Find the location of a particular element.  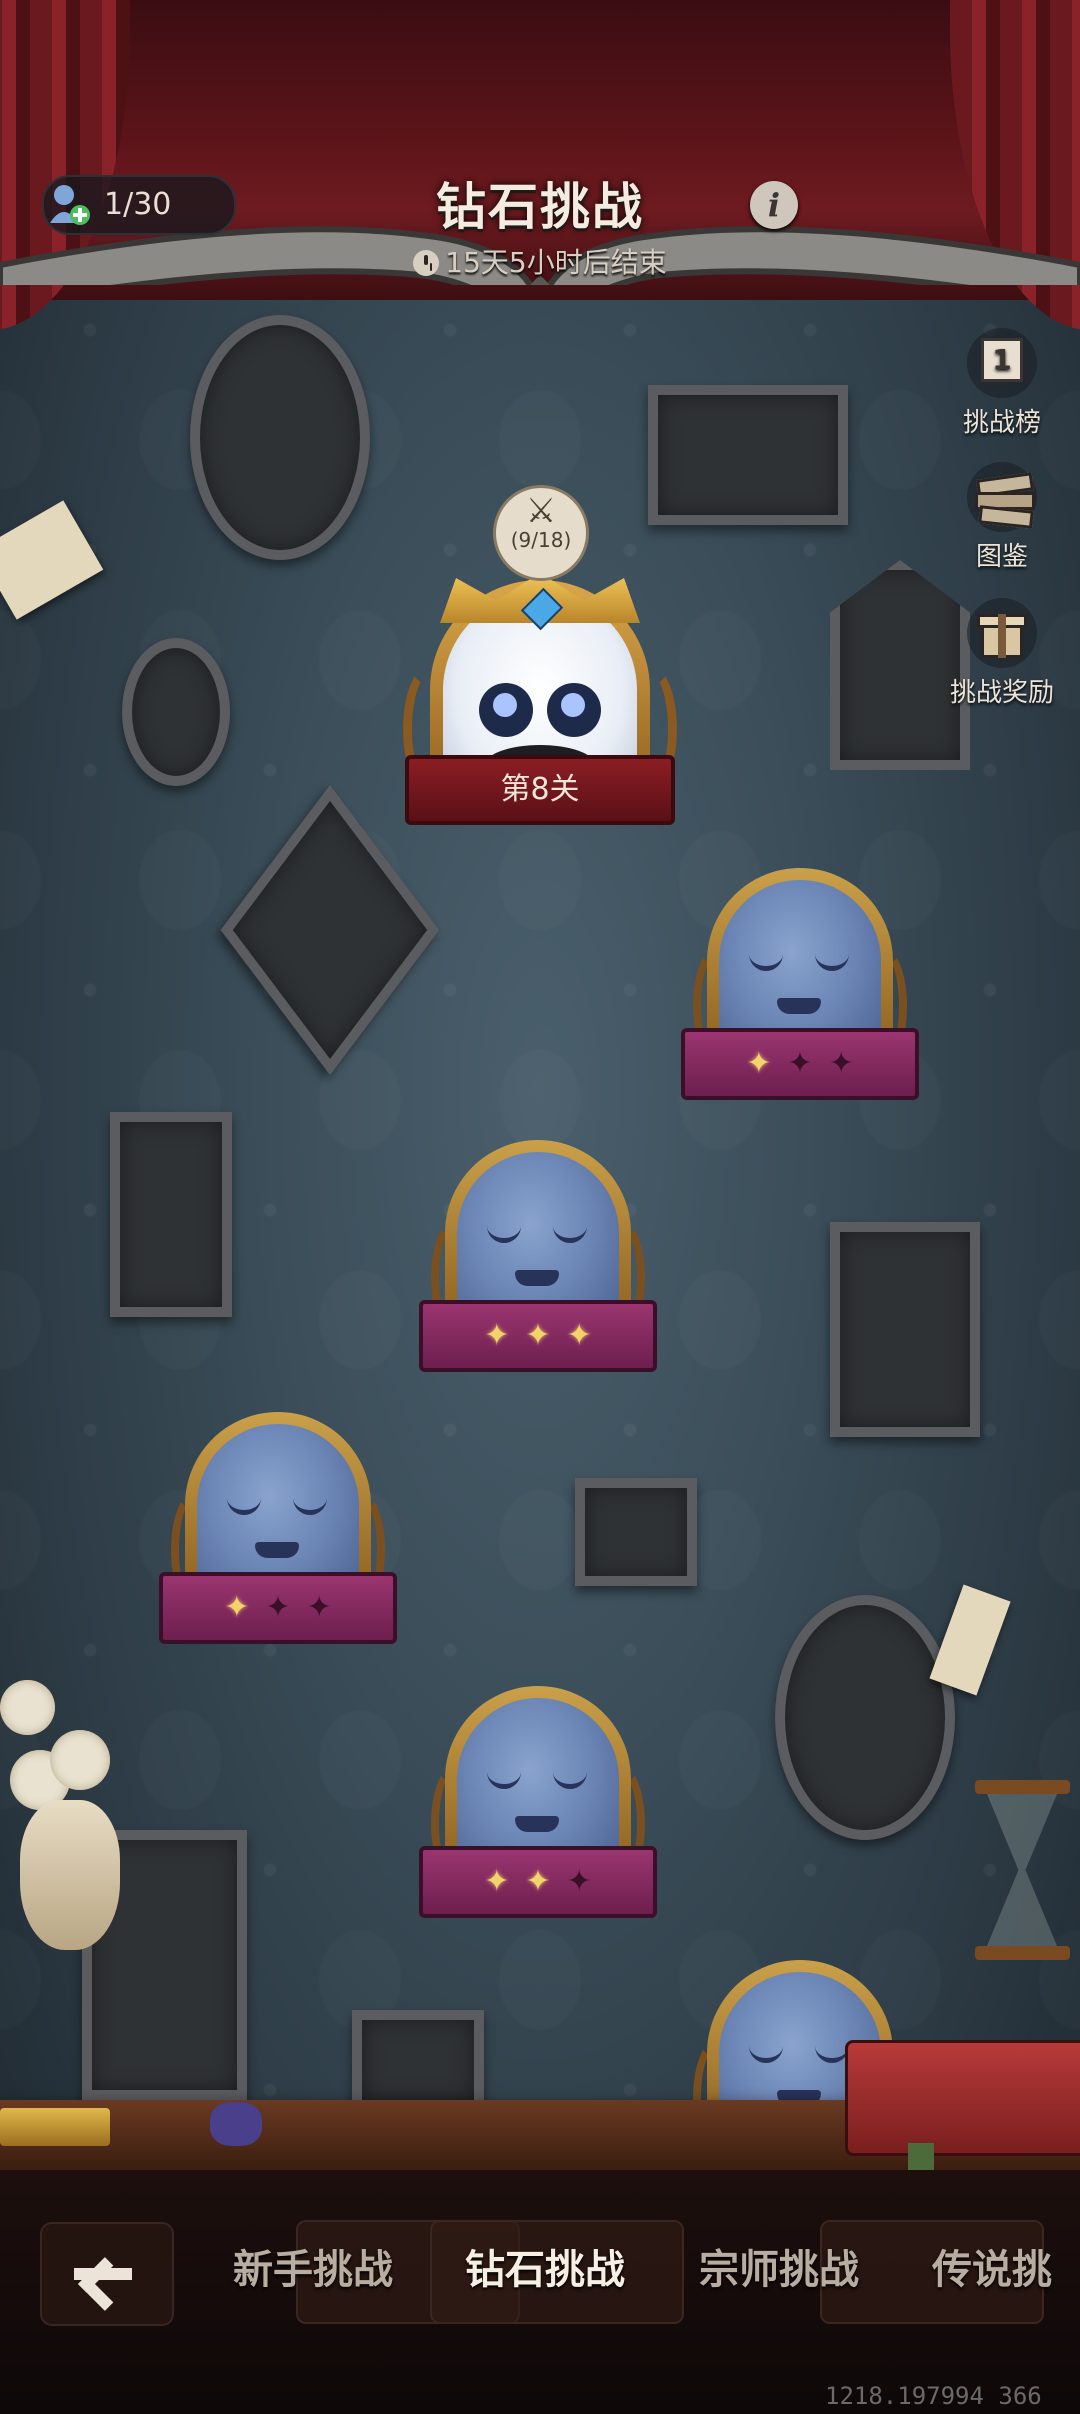

coordinate-readout: 1218.197994 366 is located at coordinates (933, 2396).